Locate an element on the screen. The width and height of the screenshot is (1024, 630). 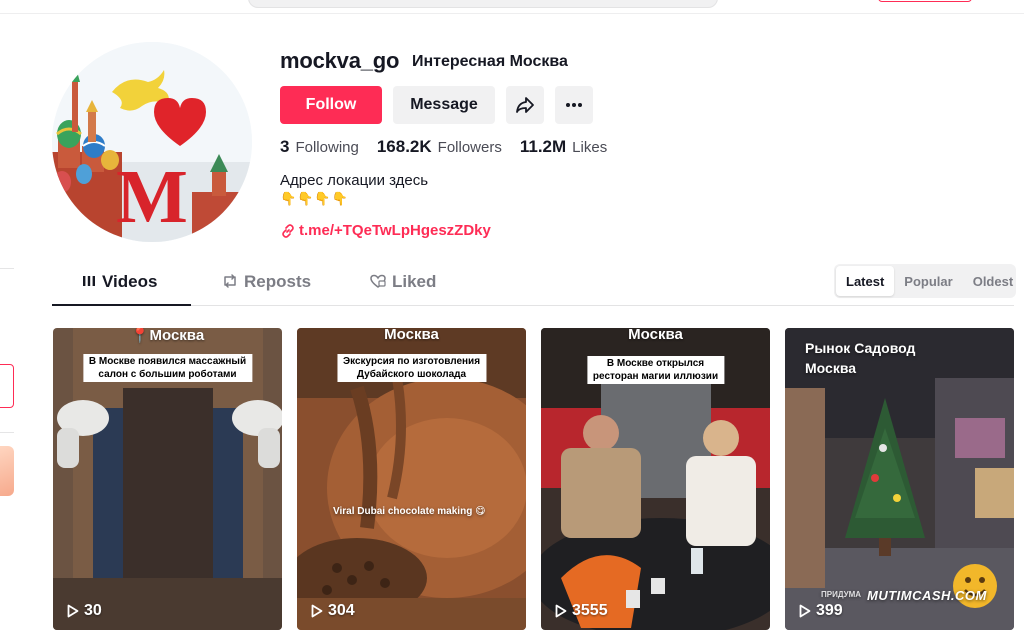
link-icon is located at coordinates (288, 230).